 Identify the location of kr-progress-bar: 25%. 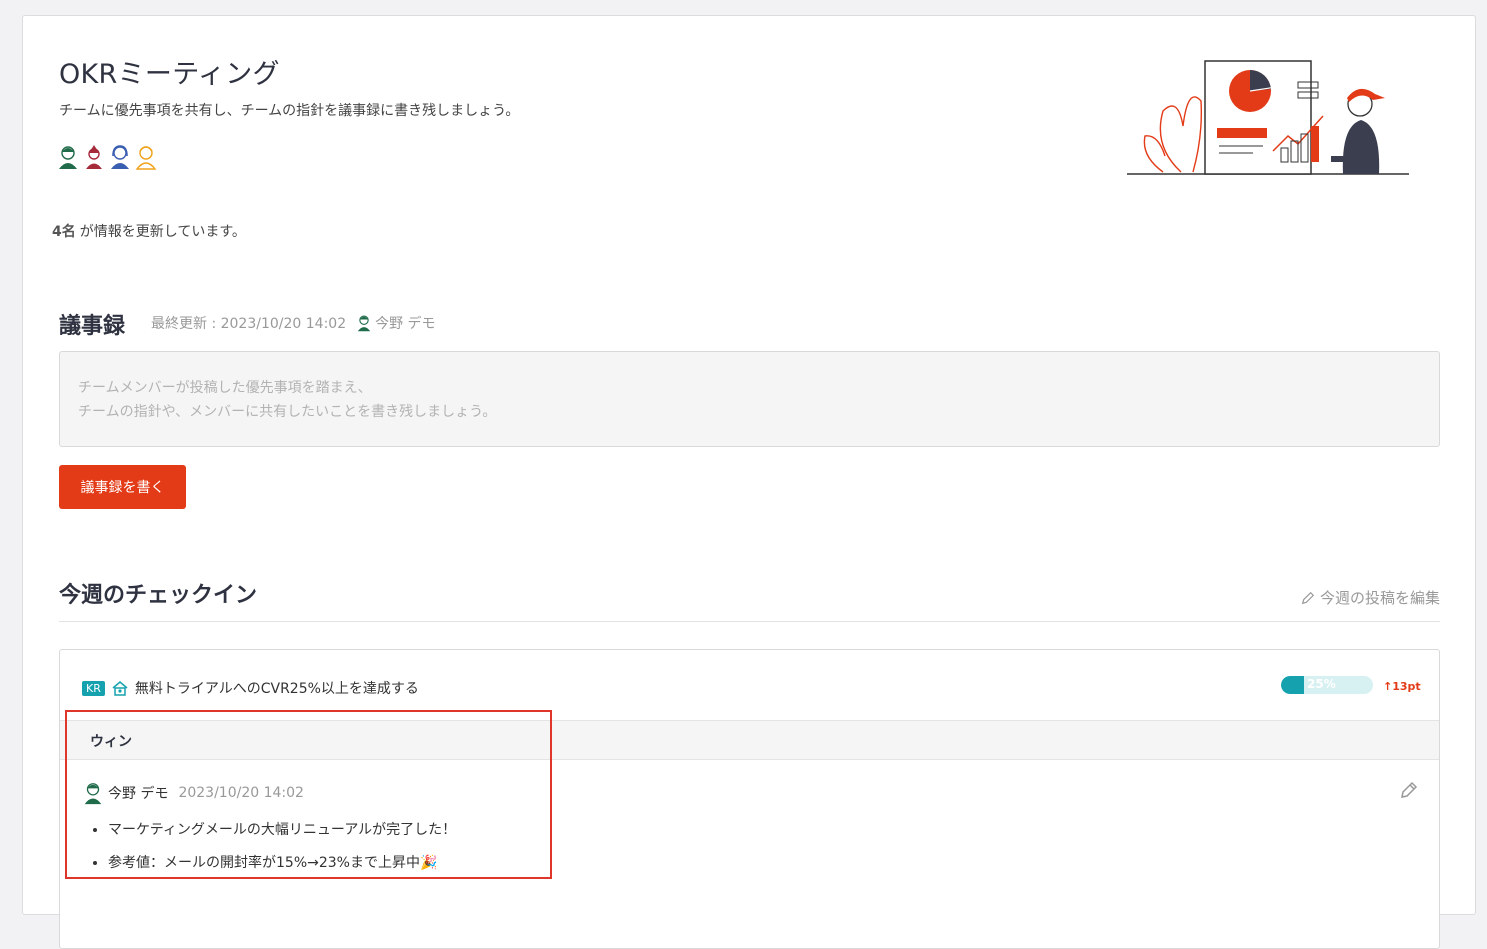
(1327, 685).